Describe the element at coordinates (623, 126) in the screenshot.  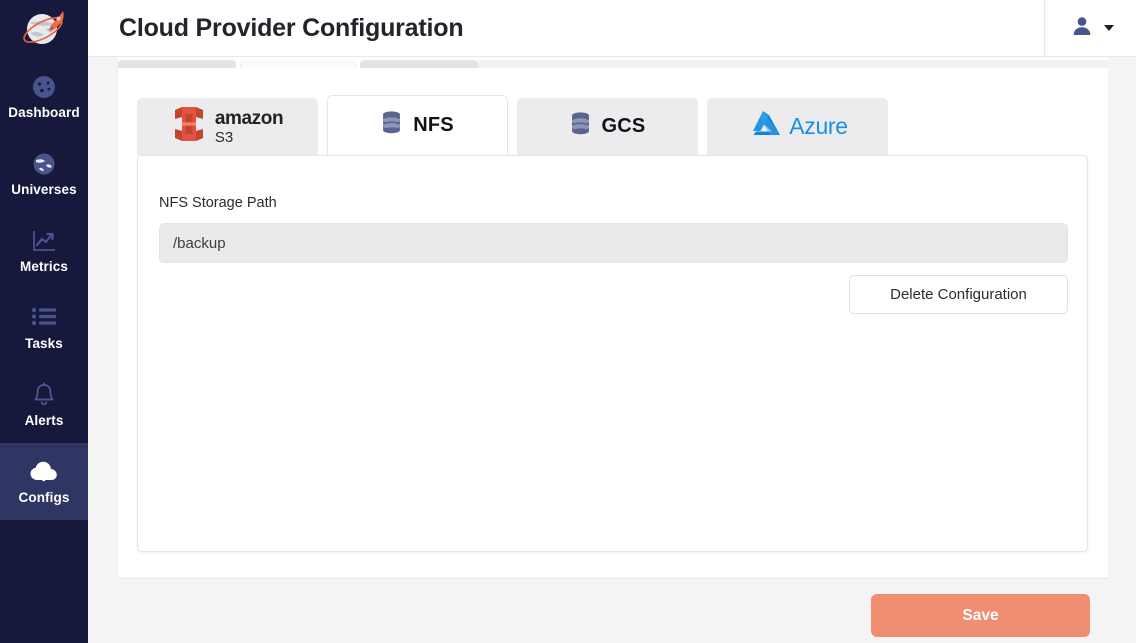
I see `tab-label-gcs: GCS` at that location.